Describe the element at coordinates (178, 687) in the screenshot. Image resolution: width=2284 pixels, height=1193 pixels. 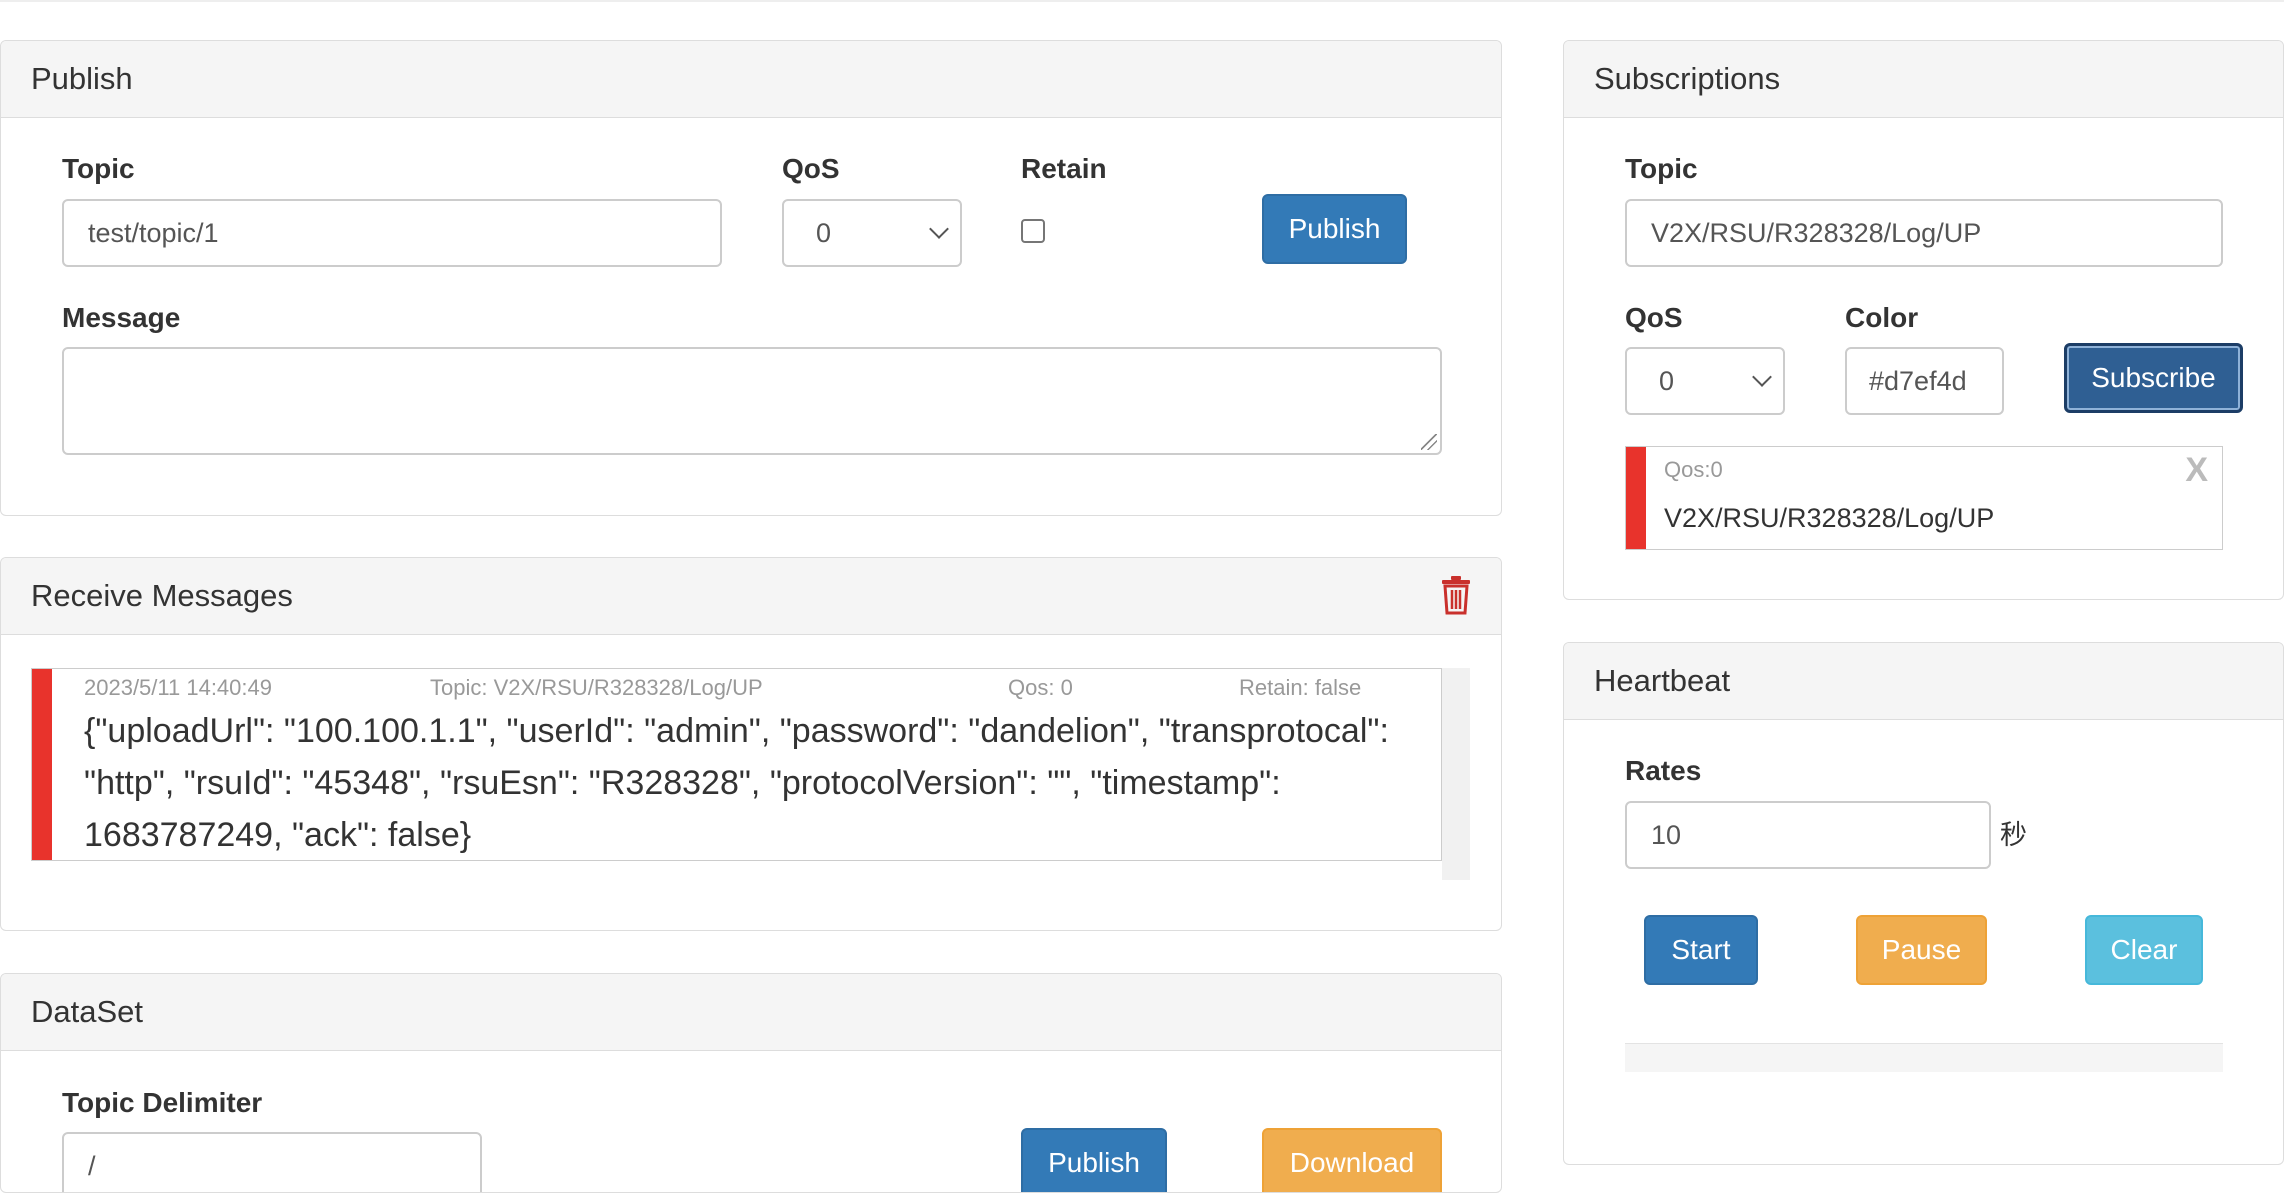
I see `message-time: 2023/5/11 14:40:49` at that location.